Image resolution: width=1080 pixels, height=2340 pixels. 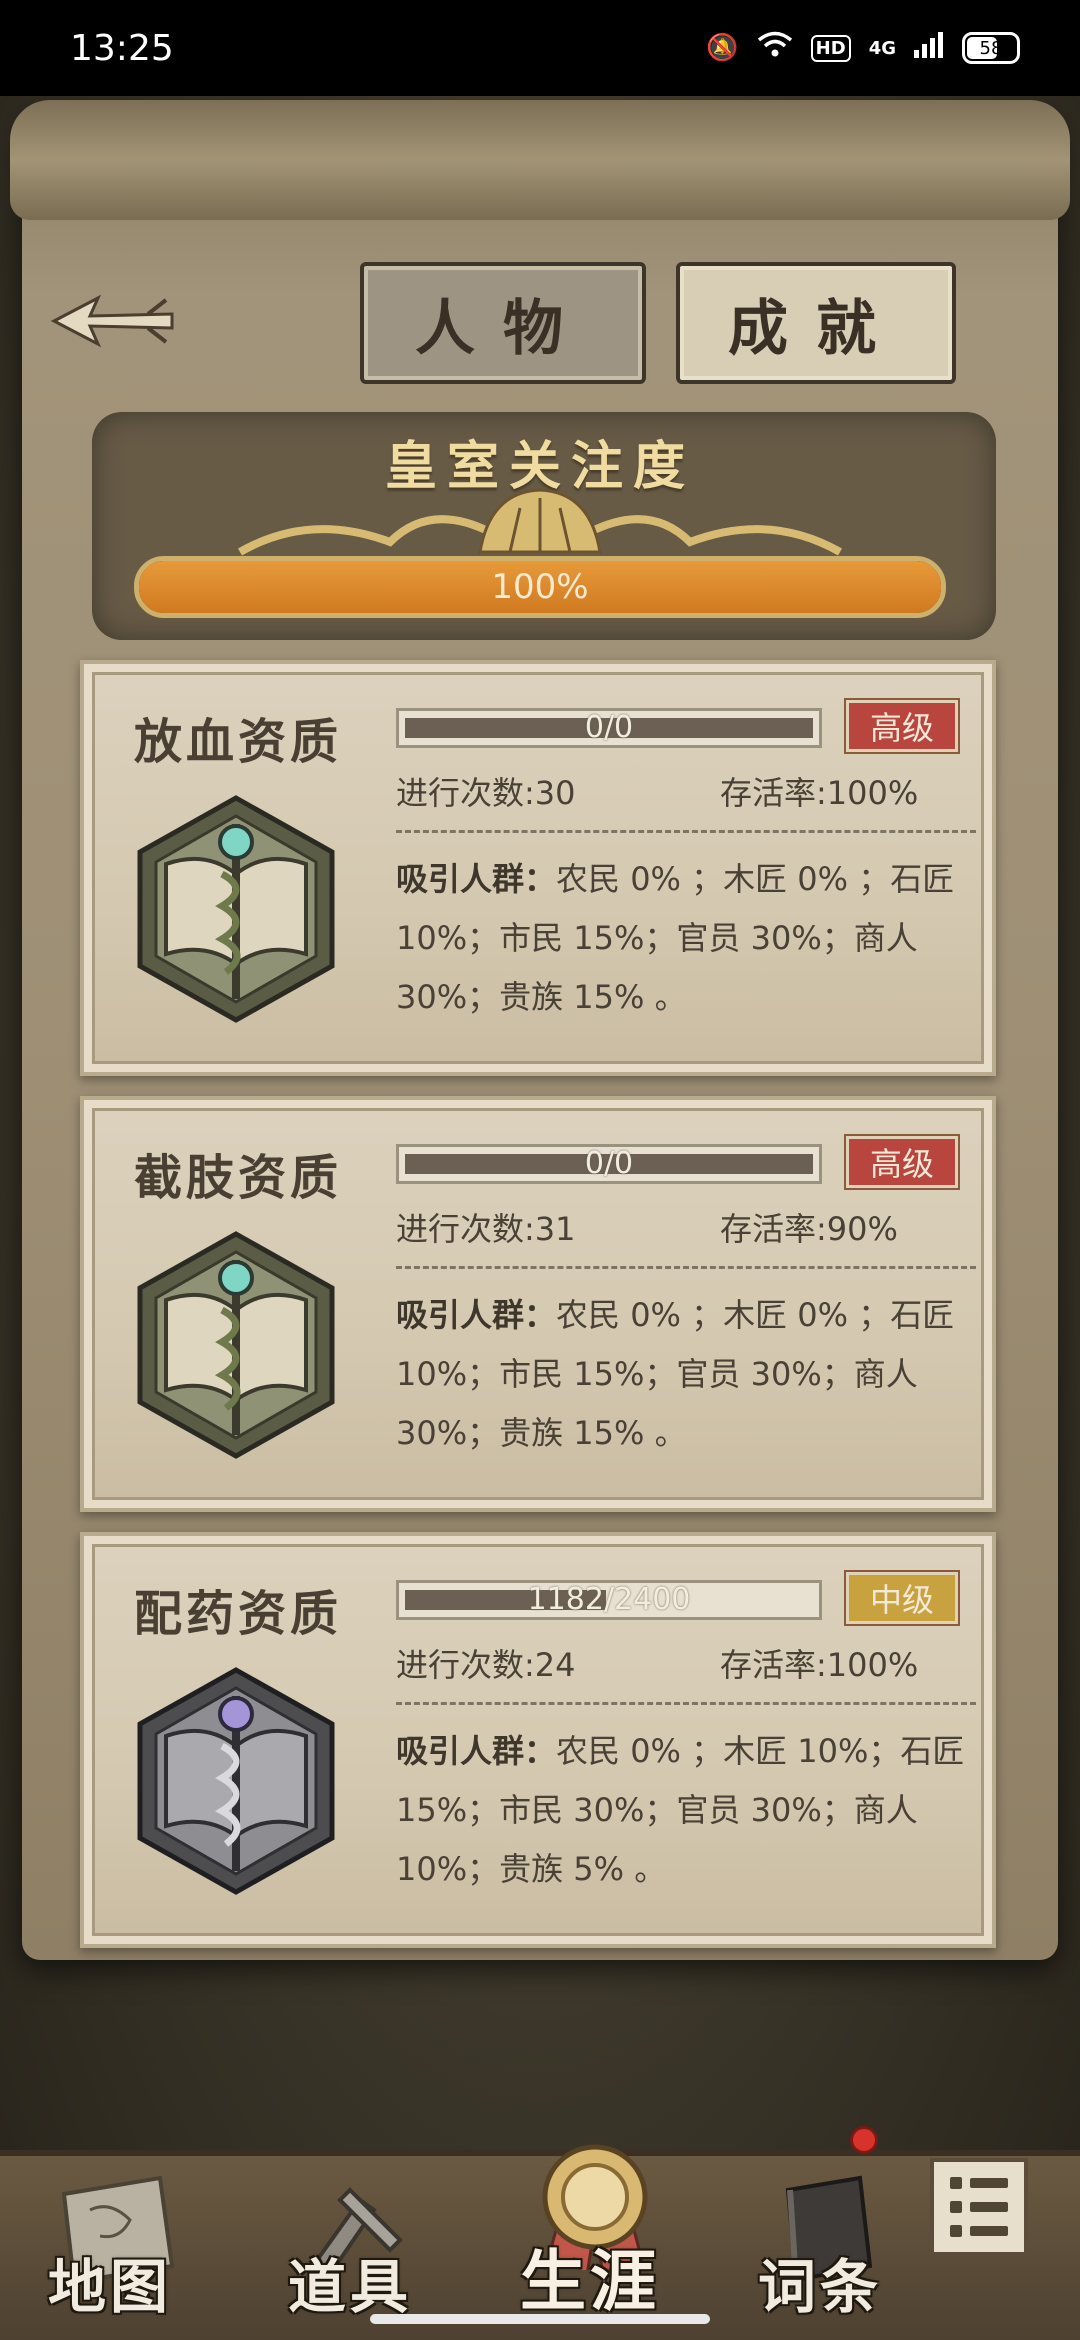 I want to click on nav-item-map: 地图, so click(x=110, y=2257).